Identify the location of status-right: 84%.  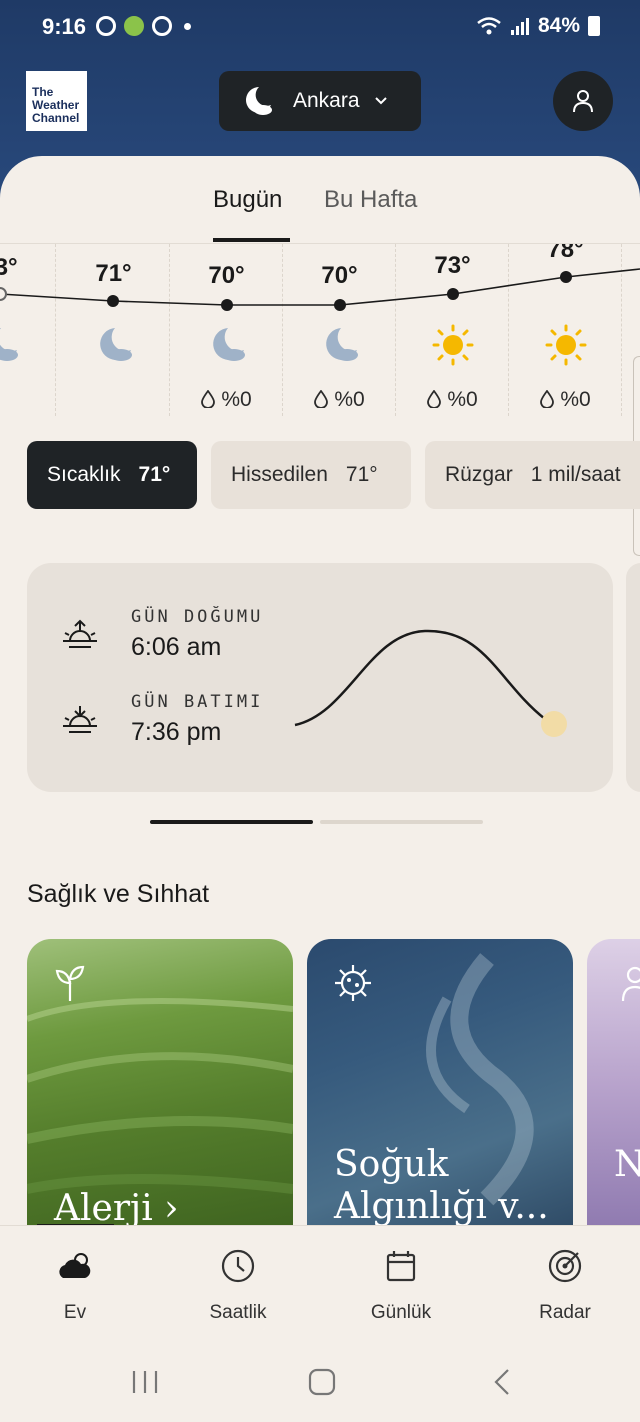
(538, 26).